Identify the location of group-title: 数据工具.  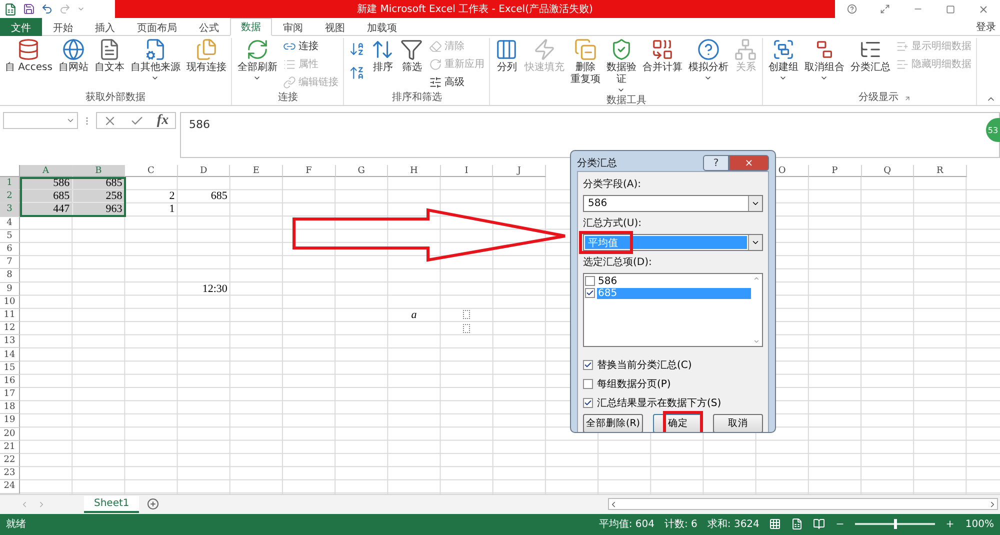
(626, 101).